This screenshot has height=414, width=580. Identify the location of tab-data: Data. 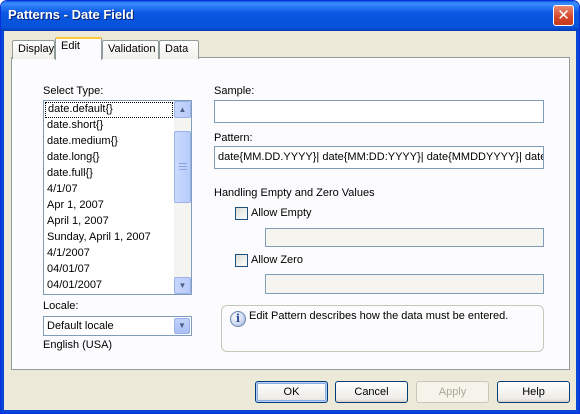
(179, 49).